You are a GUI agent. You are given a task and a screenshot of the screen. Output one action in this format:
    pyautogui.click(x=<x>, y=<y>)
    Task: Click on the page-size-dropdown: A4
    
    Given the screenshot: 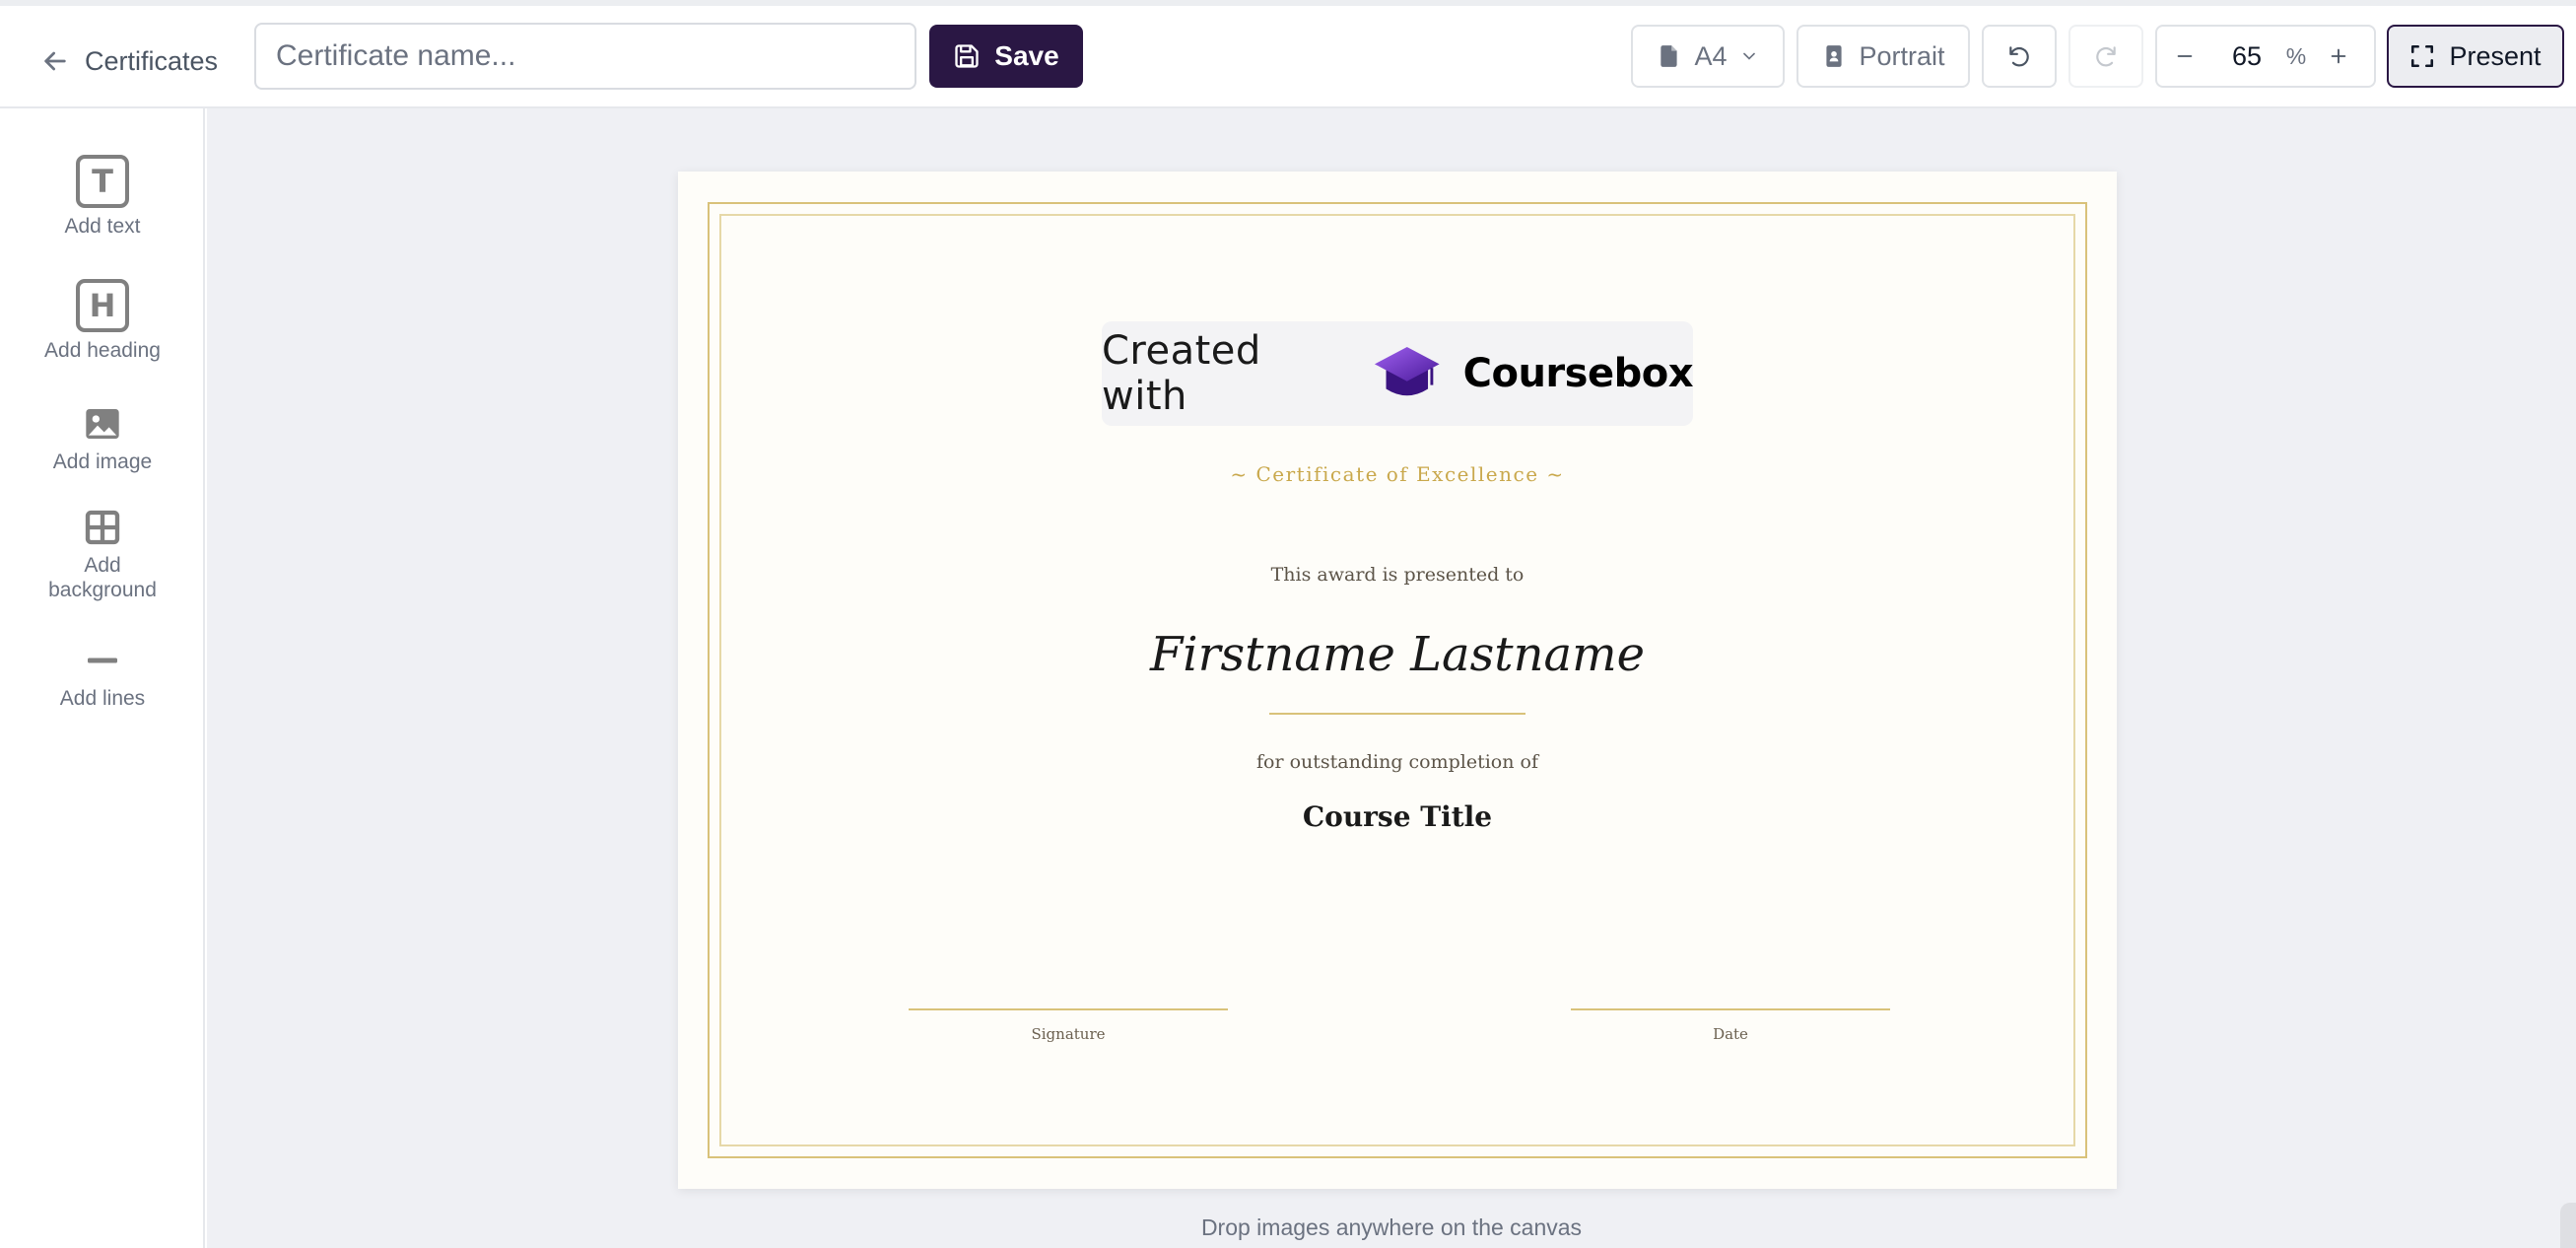 What is the action you would take?
    pyautogui.click(x=1708, y=56)
    